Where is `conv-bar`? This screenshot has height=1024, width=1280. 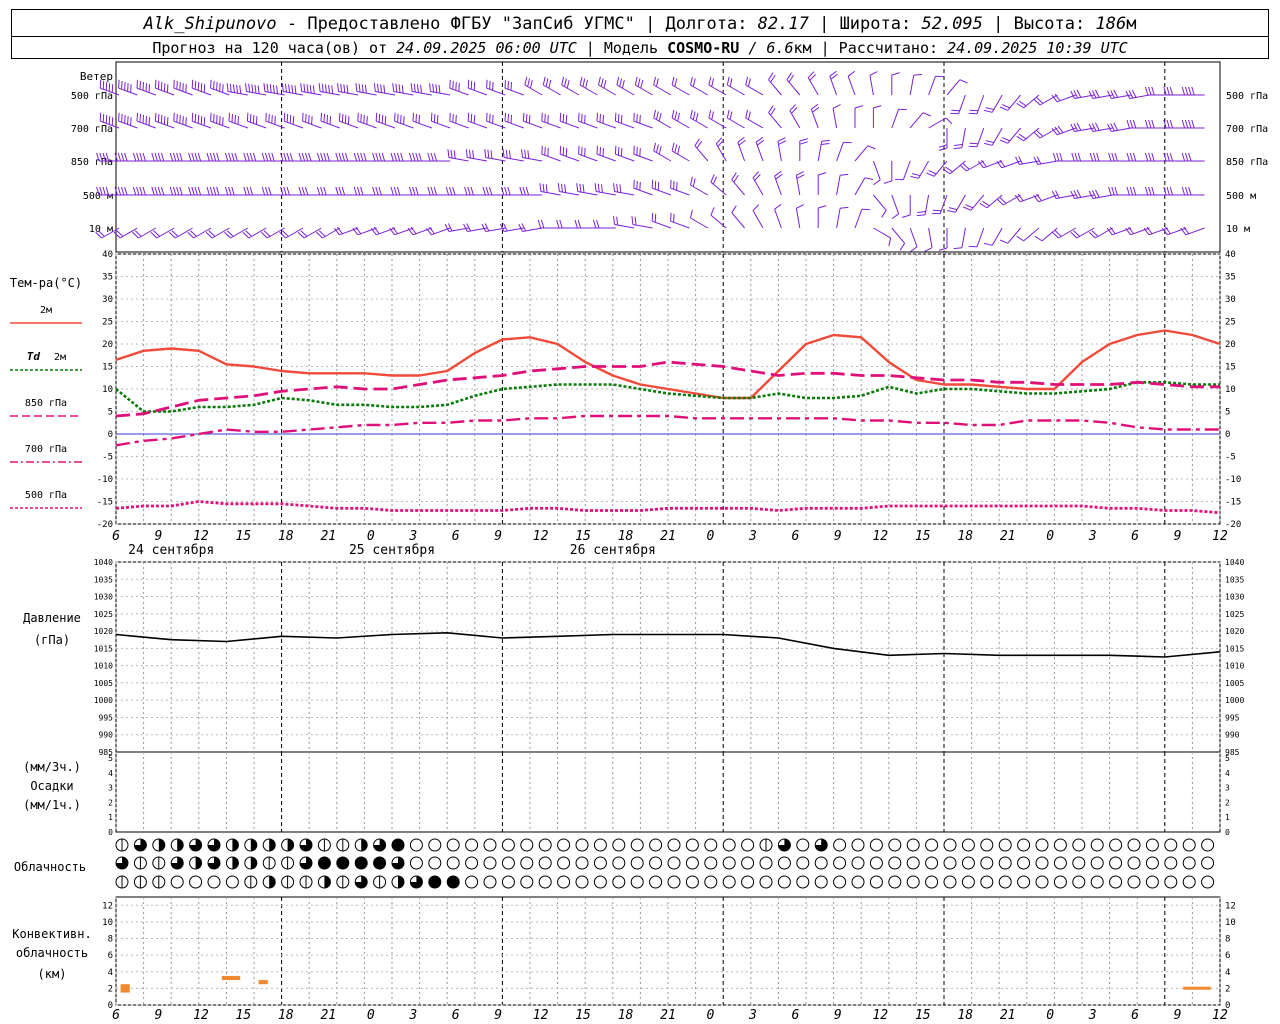 conv-bar is located at coordinates (1197, 988).